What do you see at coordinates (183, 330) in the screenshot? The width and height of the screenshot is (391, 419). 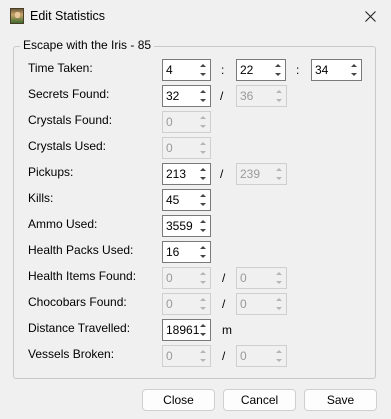 I see `distance-travelled-value: 18961` at bounding box center [183, 330].